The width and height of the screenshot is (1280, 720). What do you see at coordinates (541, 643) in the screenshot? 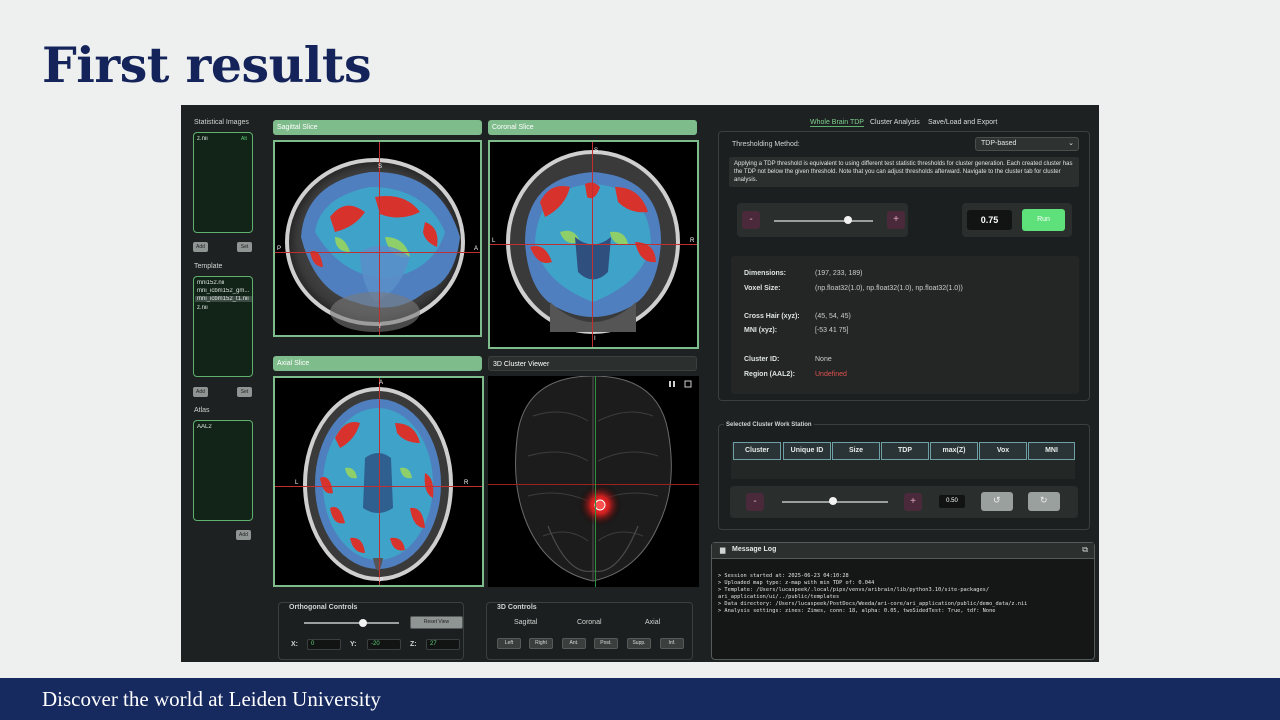
I see `right-button: Right` at bounding box center [541, 643].